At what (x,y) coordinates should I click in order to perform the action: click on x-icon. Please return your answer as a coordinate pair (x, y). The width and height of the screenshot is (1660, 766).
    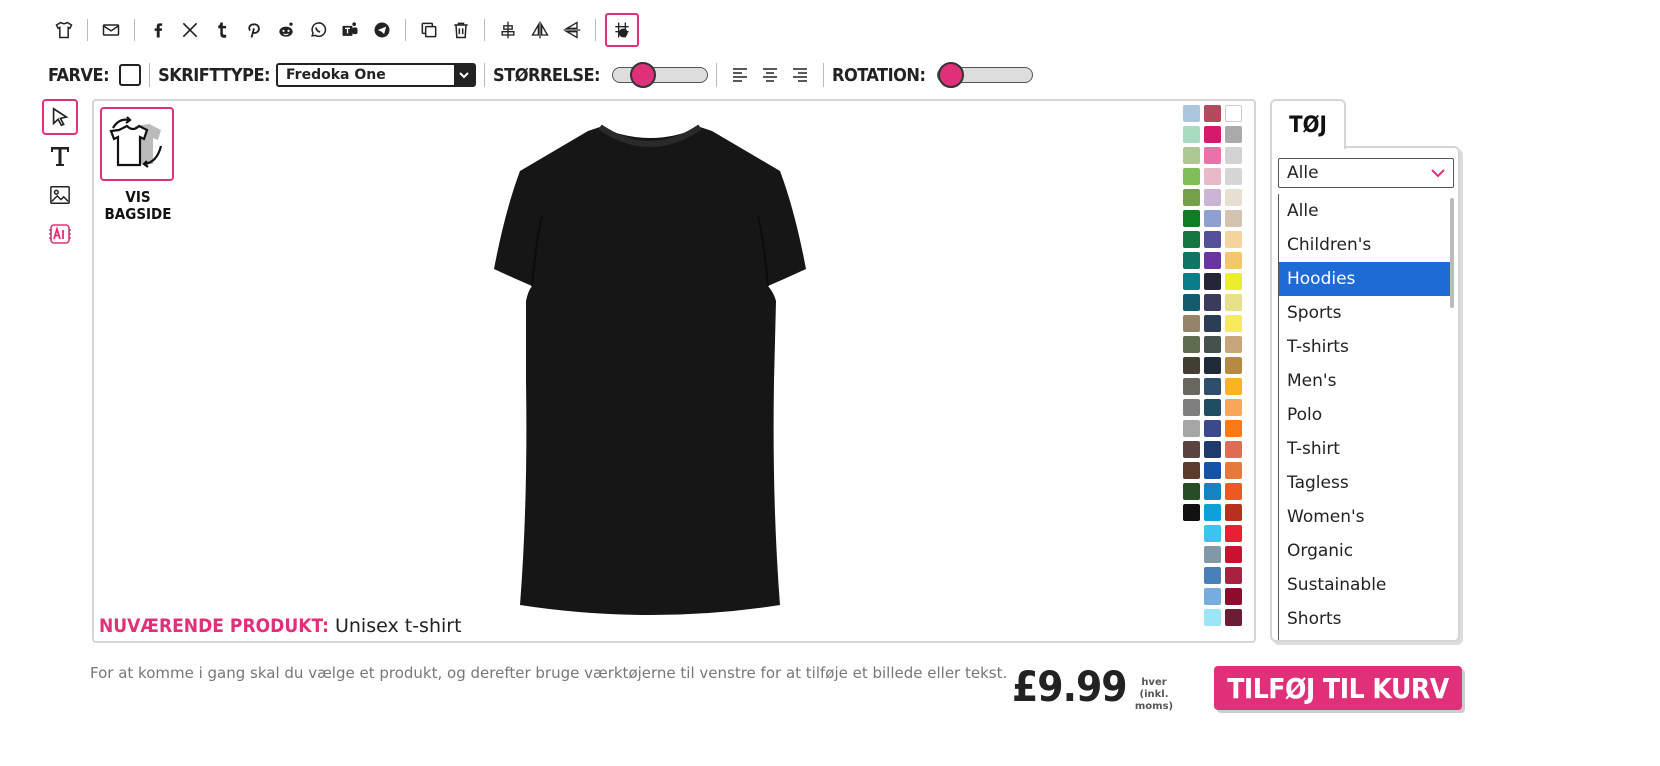
    Looking at the image, I should click on (190, 30).